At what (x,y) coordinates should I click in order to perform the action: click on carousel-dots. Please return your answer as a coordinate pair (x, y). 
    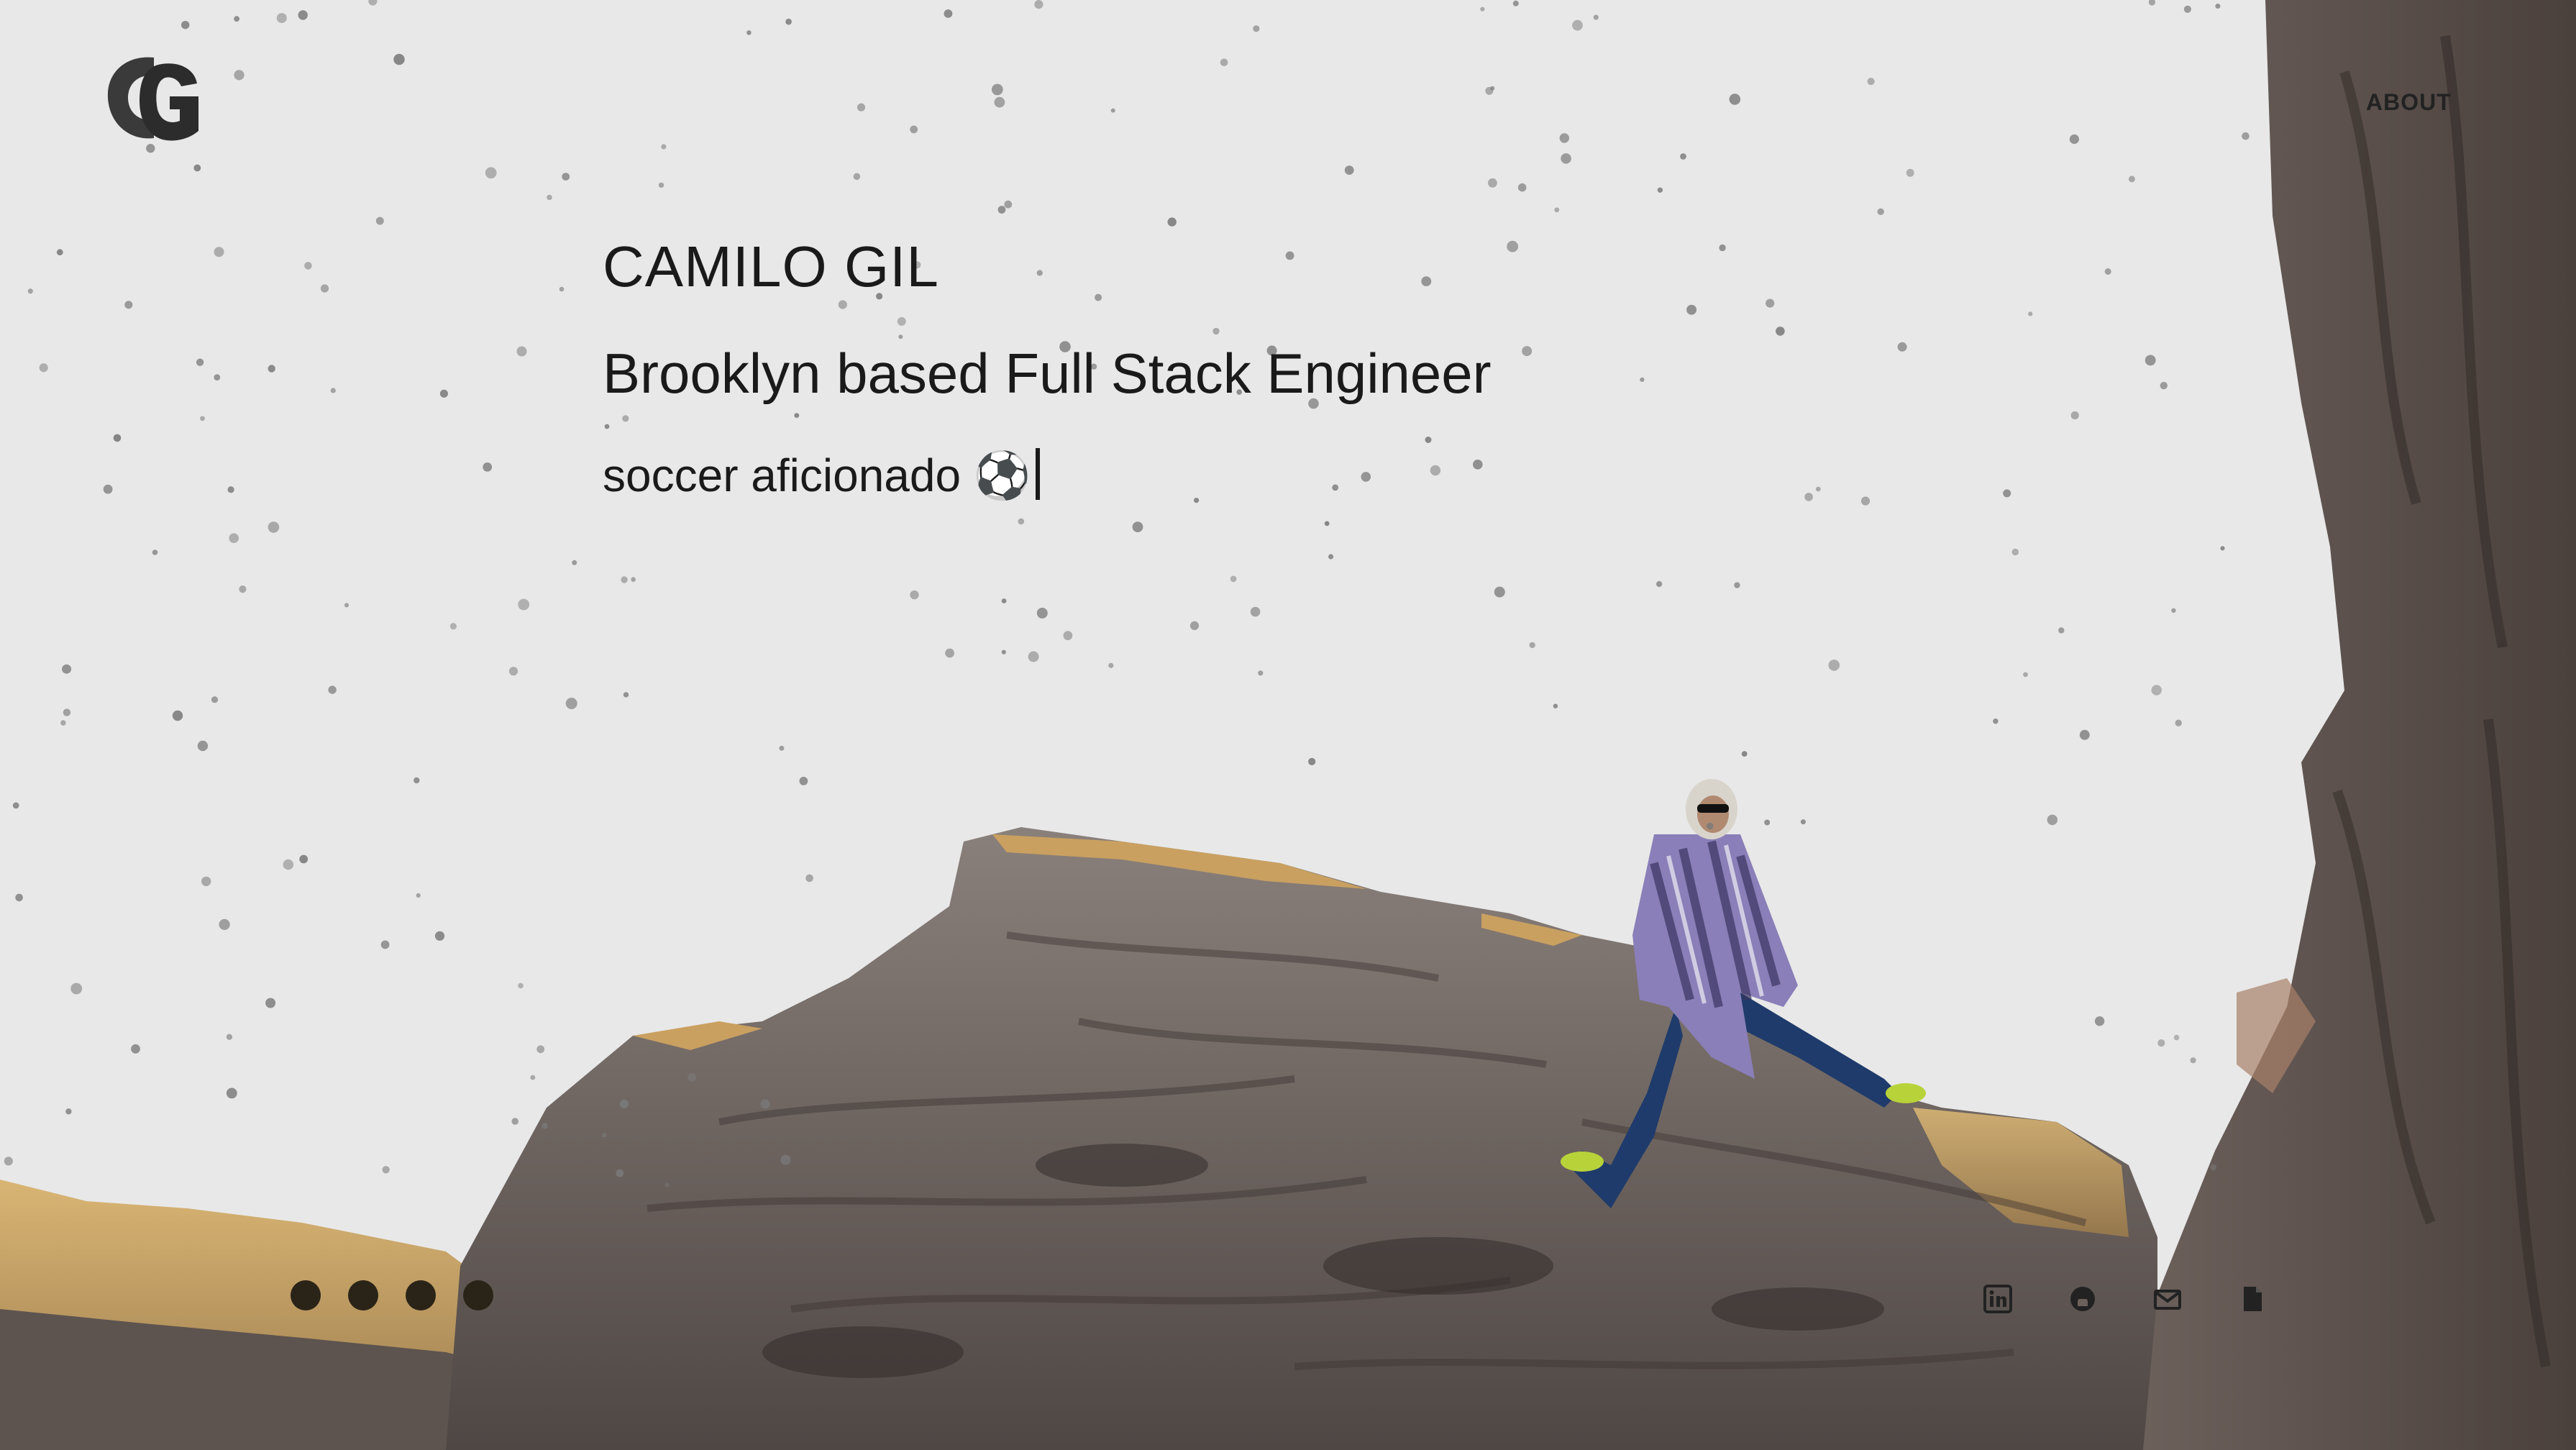
    Looking at the image, I should click on (392, 1295).